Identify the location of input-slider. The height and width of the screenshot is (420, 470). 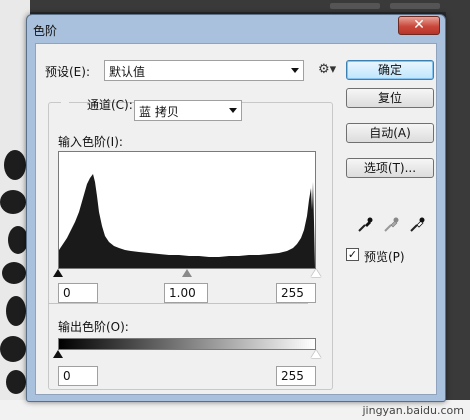
(187, 273).